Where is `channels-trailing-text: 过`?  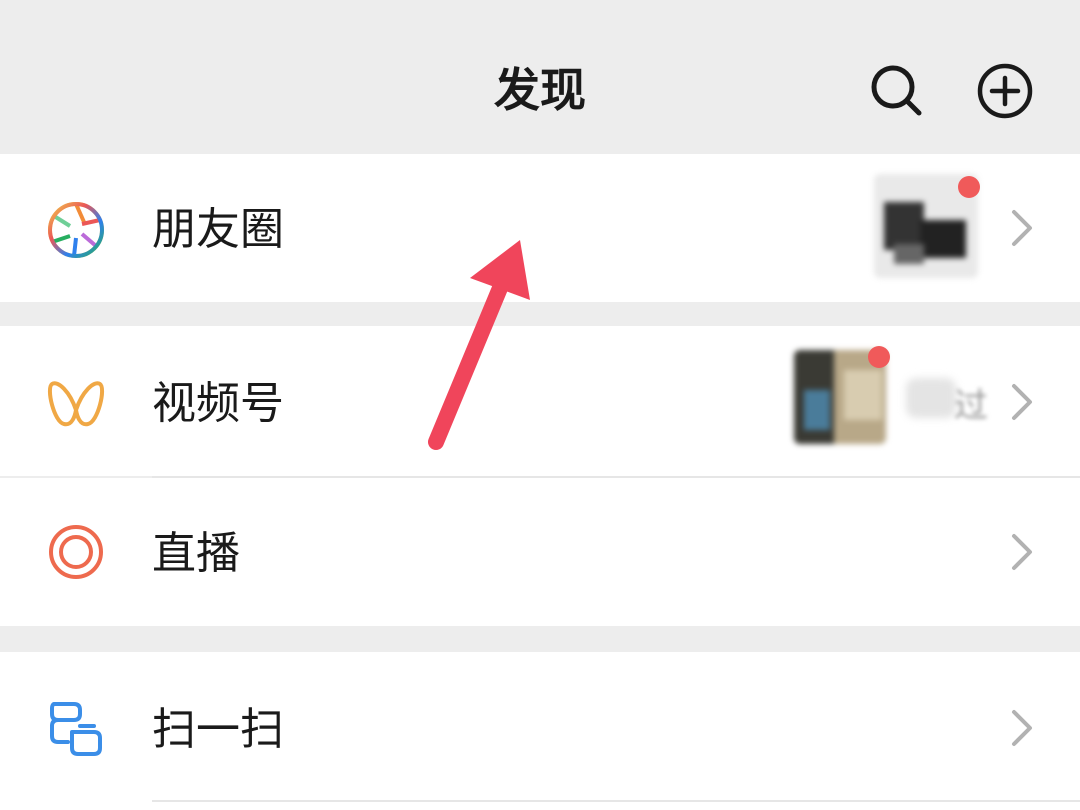 channels-trailing-text: 过 is located at coordinates (971, 406).